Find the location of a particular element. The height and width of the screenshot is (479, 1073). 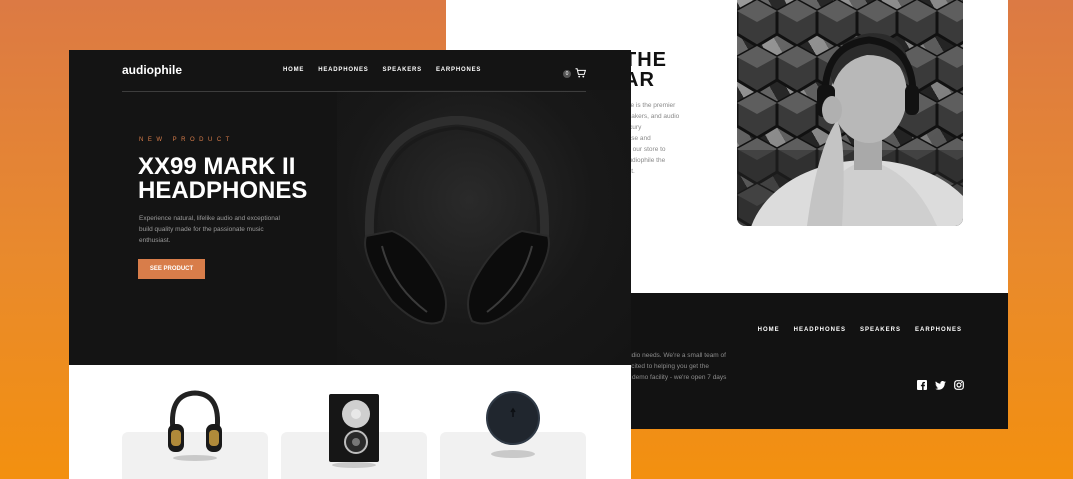

instagram-icon is located at coordinates (959, 386).